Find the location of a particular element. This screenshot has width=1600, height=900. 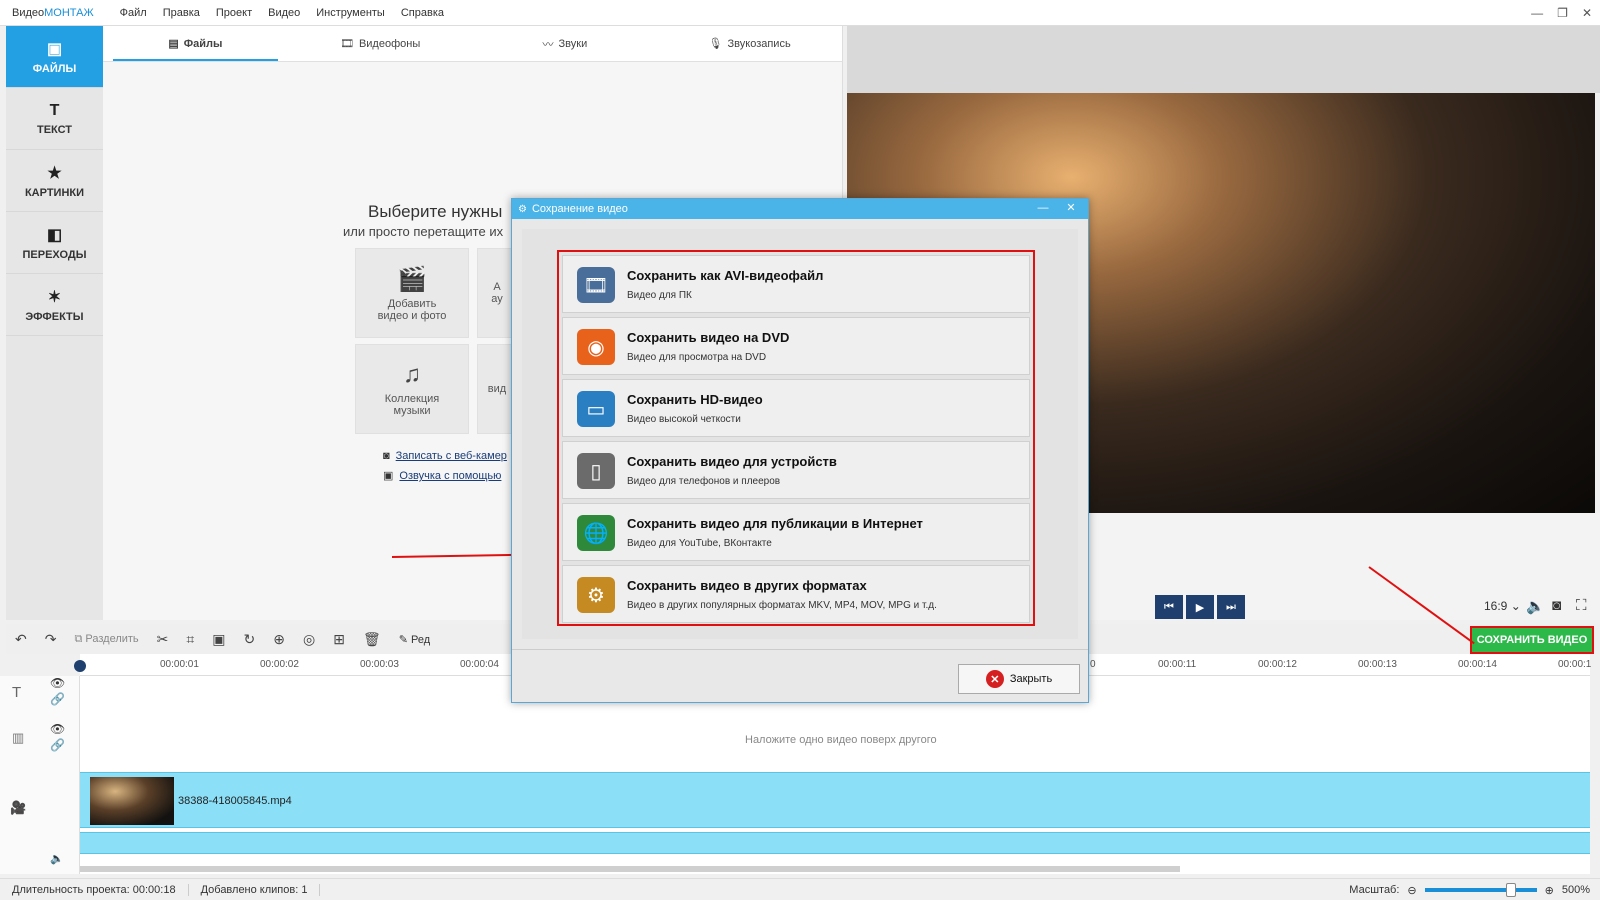

aspect-ratio-select: 16:9 ⌄ is located at coordinates (1502, 606).